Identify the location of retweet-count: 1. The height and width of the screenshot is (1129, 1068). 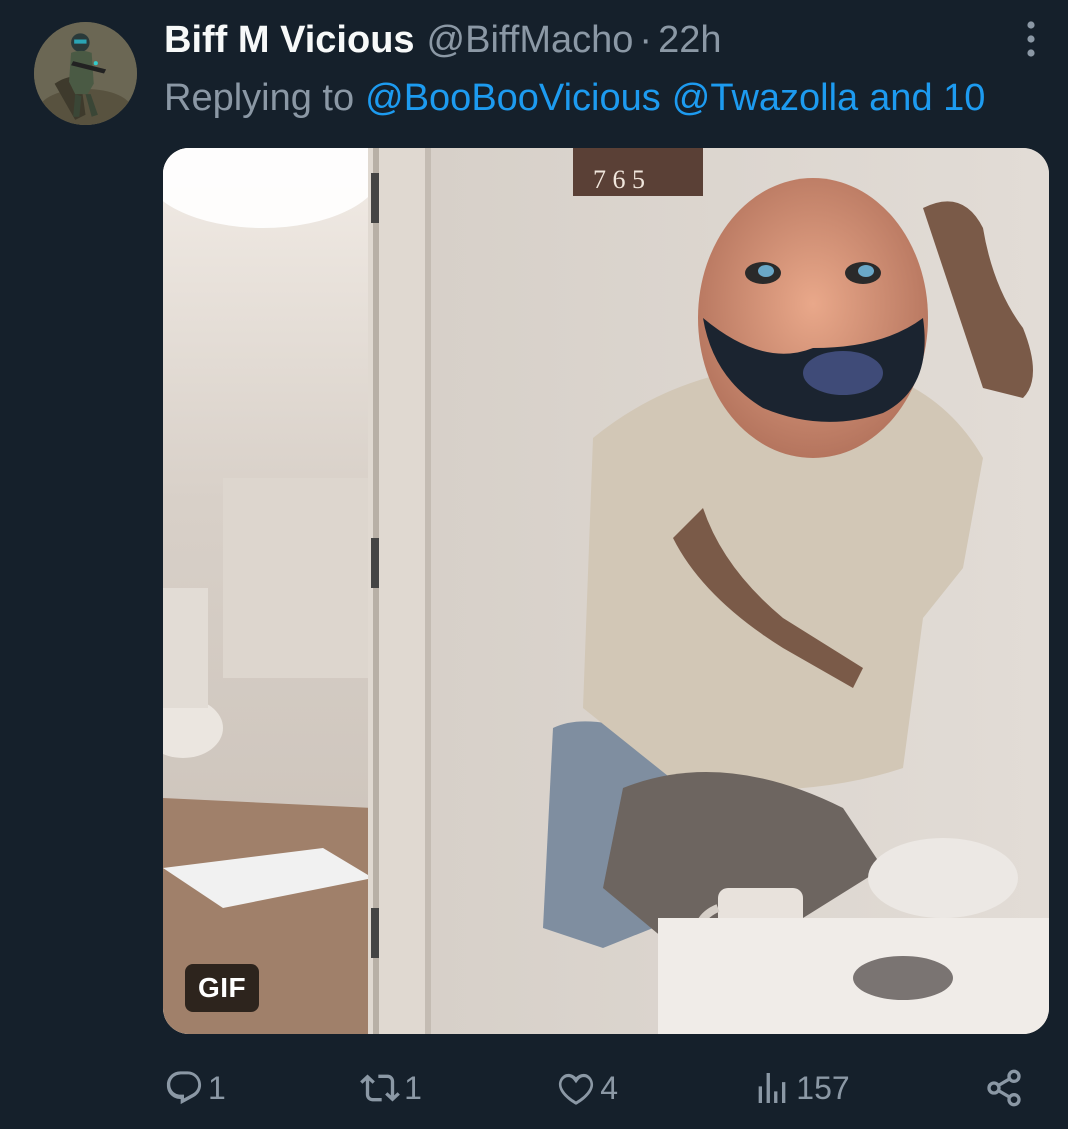
(413, 1087).